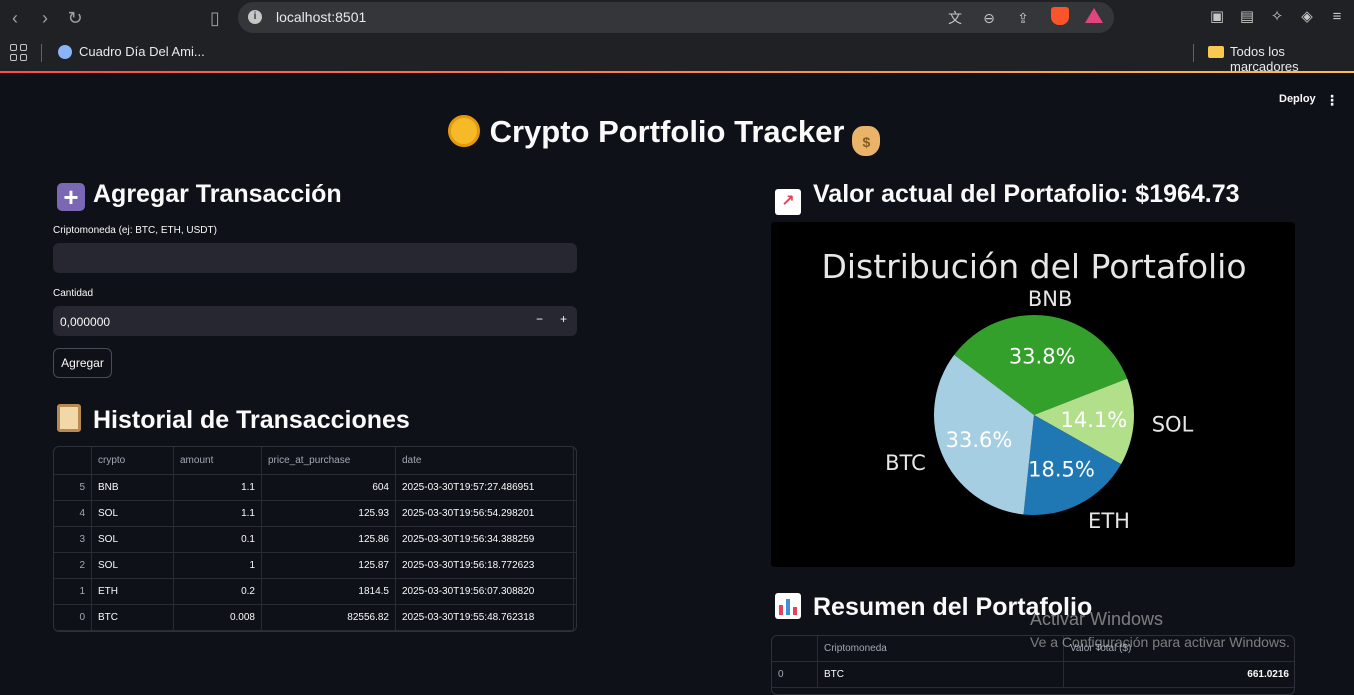  I want to click on brave-rewards-icon, so click(1094, 15).